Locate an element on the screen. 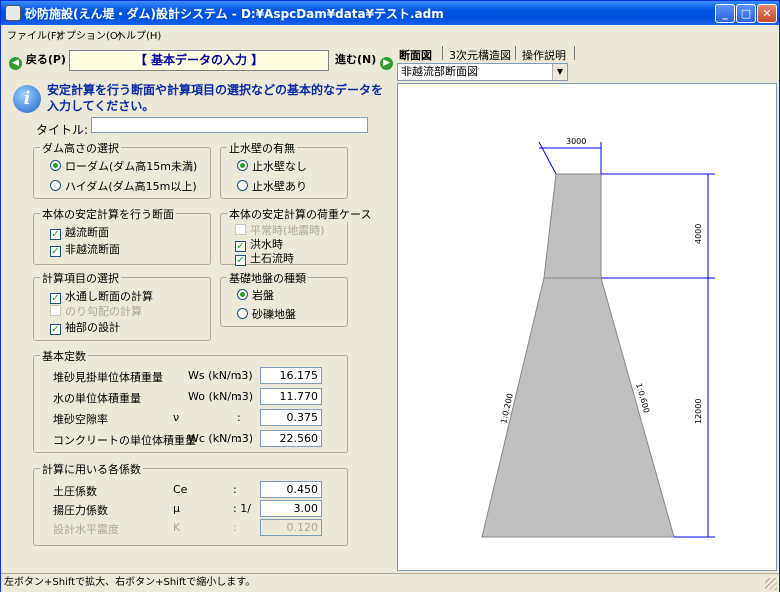  info-icon: i is located at coordinates (27, 99).